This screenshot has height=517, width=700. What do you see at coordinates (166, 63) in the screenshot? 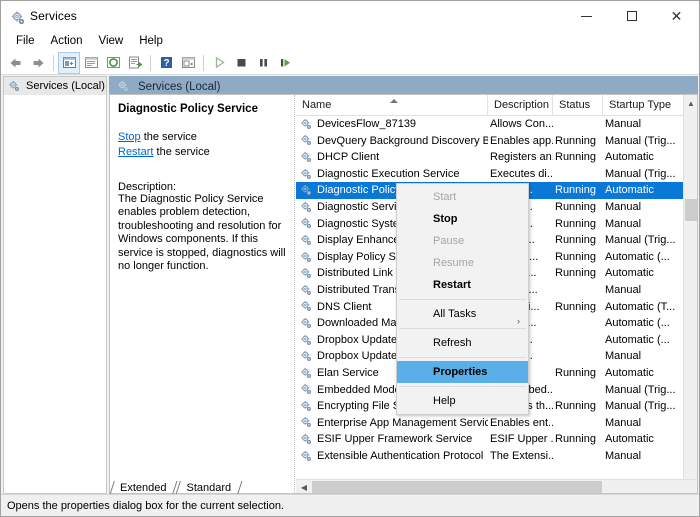
I see `help-button: ?` at bounding box center [166, 63].